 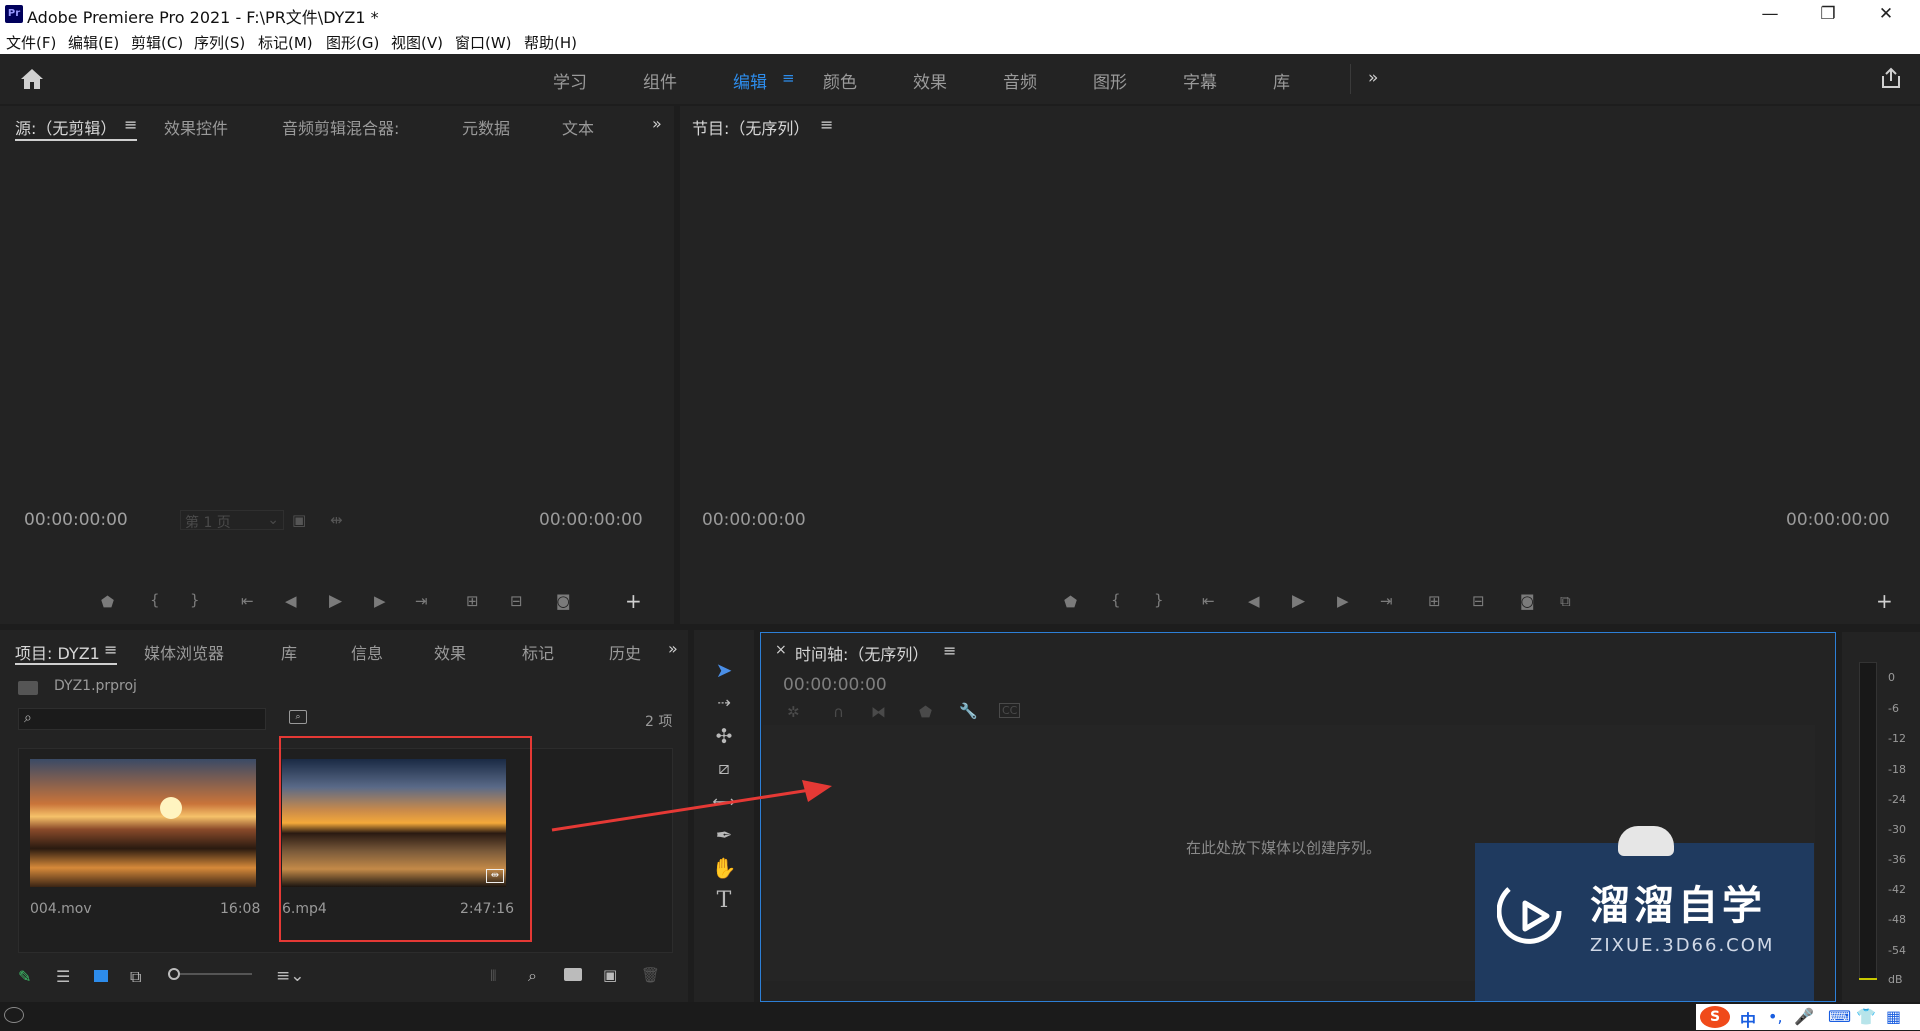 What do you see at coordinates (625, 652) in the screenshot?
I see `tab-history: 历史` at bounding box center [625, 652].